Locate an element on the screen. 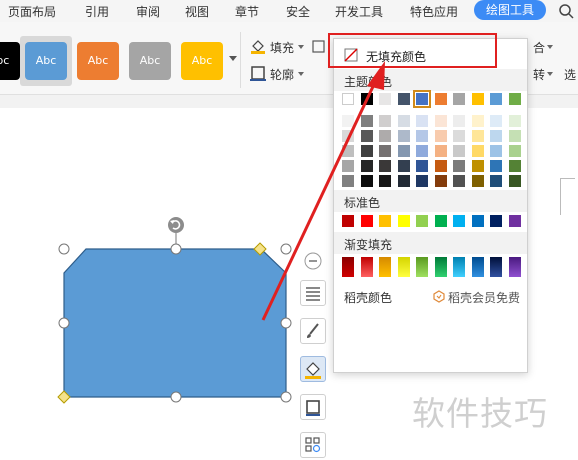  menu-review: 审阅 is located at coordinates (148, 11).